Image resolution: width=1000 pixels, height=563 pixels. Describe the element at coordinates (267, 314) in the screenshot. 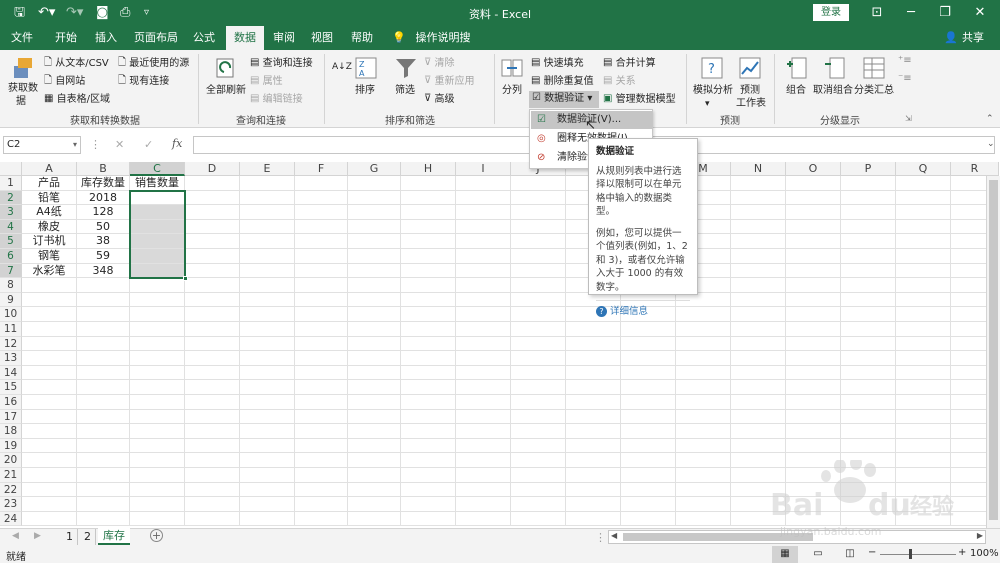

I see `cell-e10` at that location.